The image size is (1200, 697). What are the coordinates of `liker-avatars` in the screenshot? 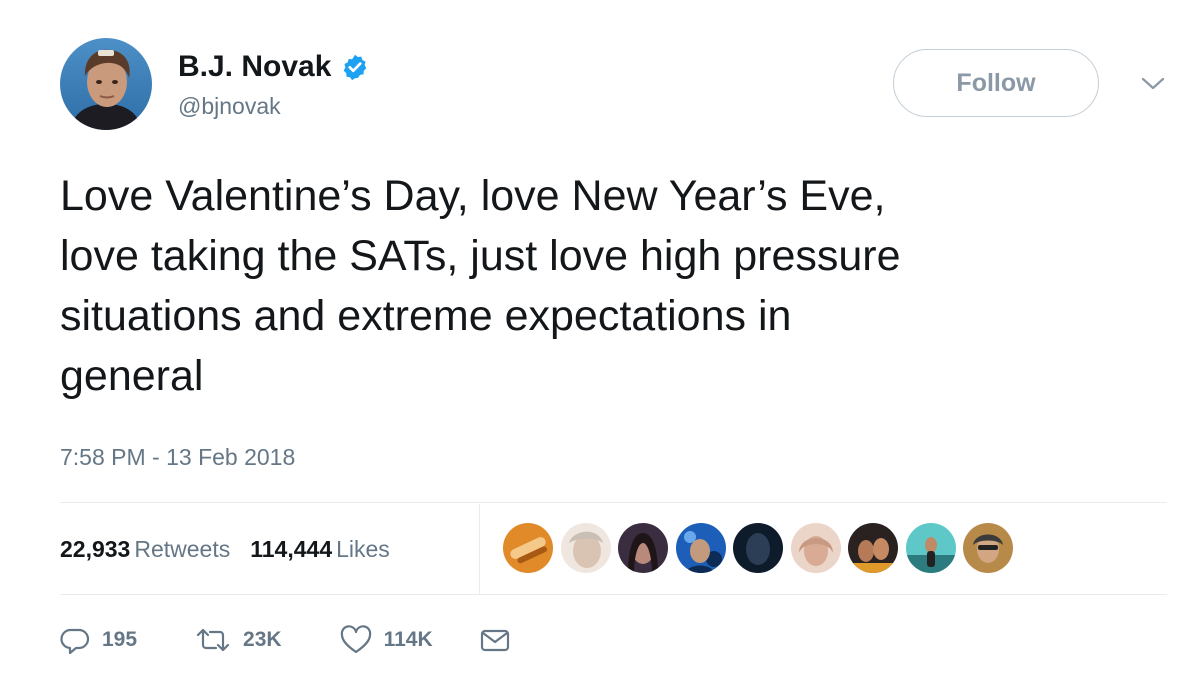 It's located at (762, 548).